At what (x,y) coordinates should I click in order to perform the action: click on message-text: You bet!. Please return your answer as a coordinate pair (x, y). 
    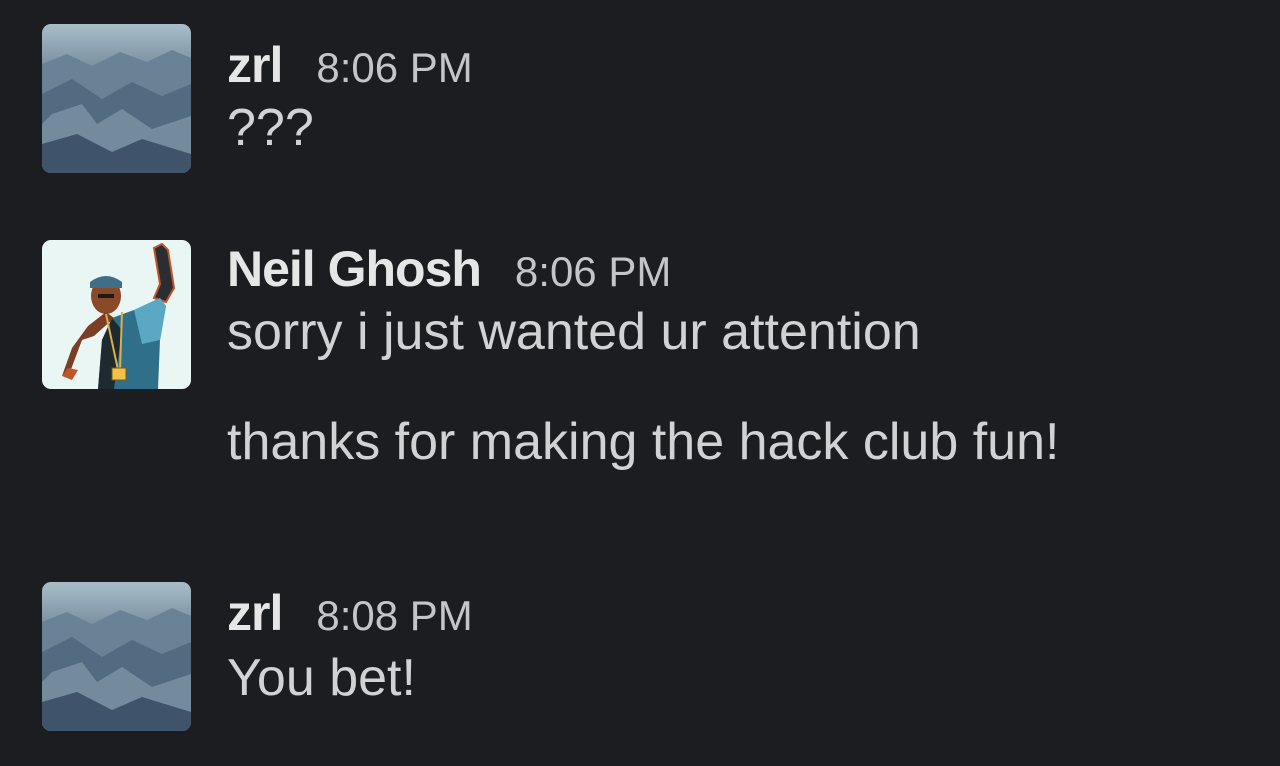
    Looking at the image, I should click on (321, 678).